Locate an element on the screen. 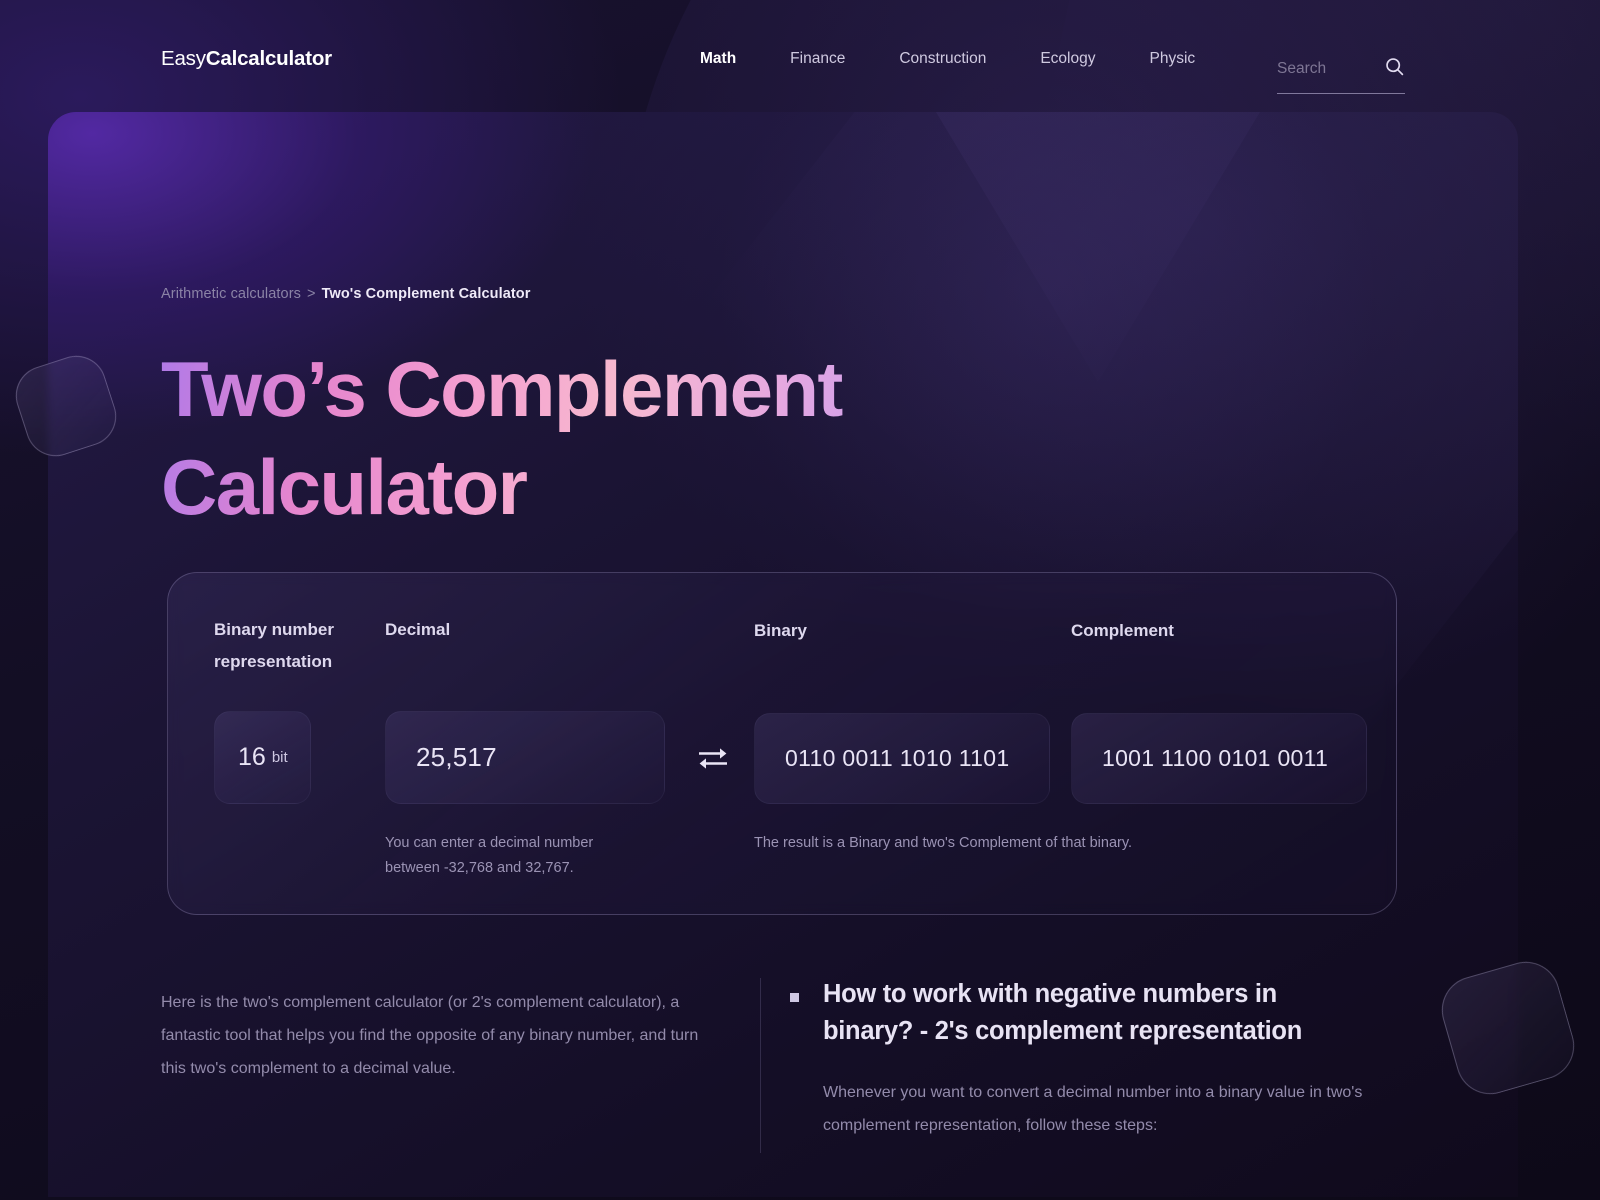 The width and height of the screenshot is (1600, 1200). decimal-input: 25,517 is located at coordinates (525, 757).